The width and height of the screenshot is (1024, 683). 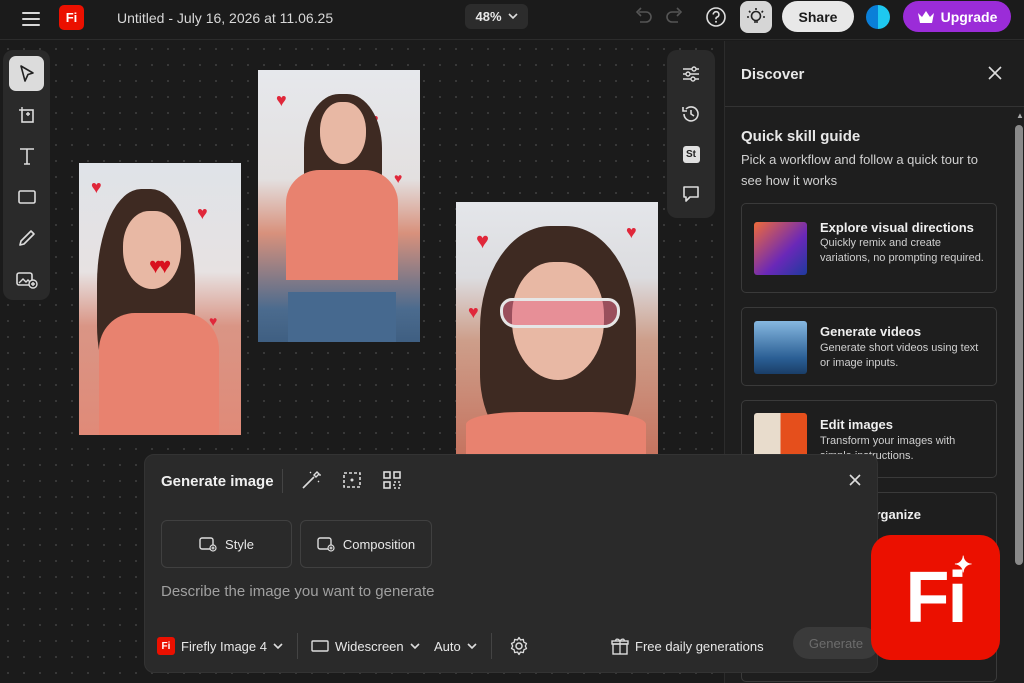 I want to click on comment-icon, so click(x=691, y=194).